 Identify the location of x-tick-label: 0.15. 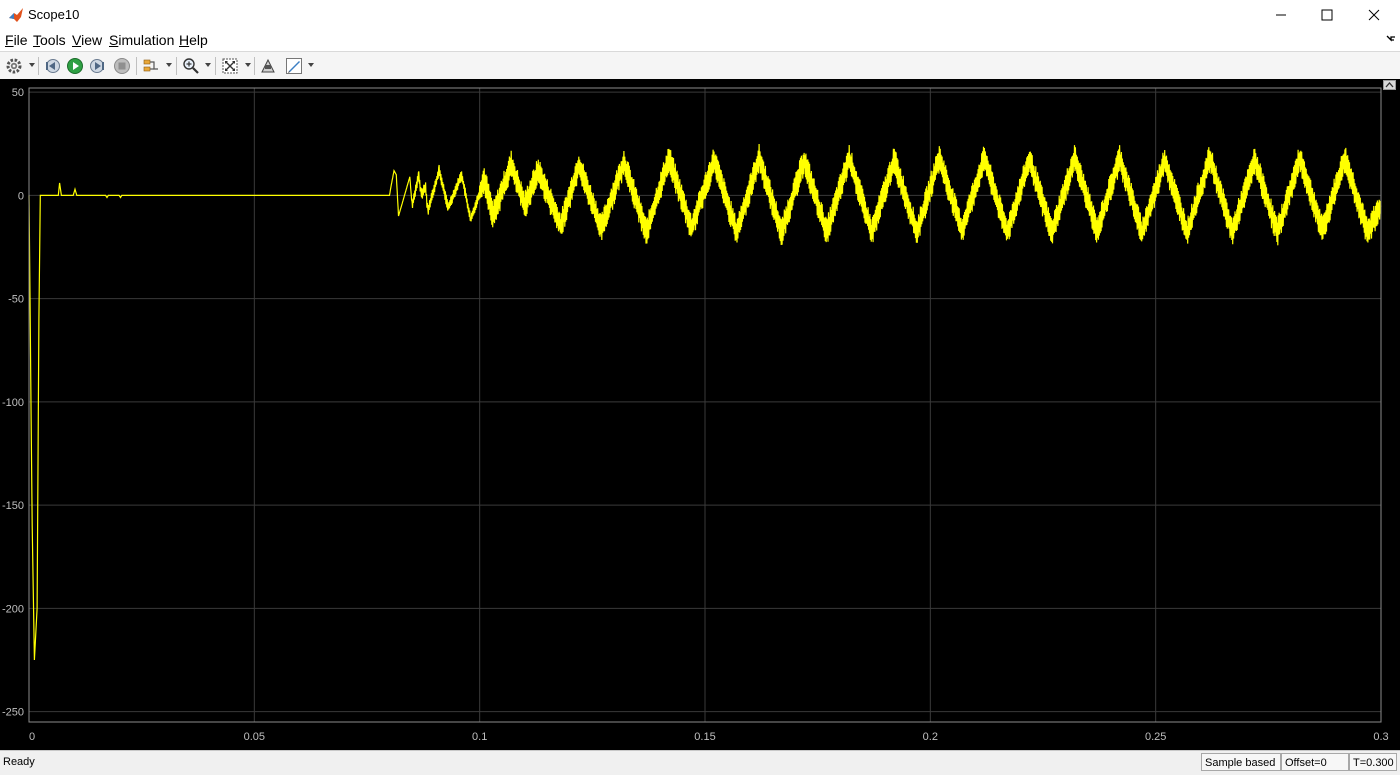
(704, 737).